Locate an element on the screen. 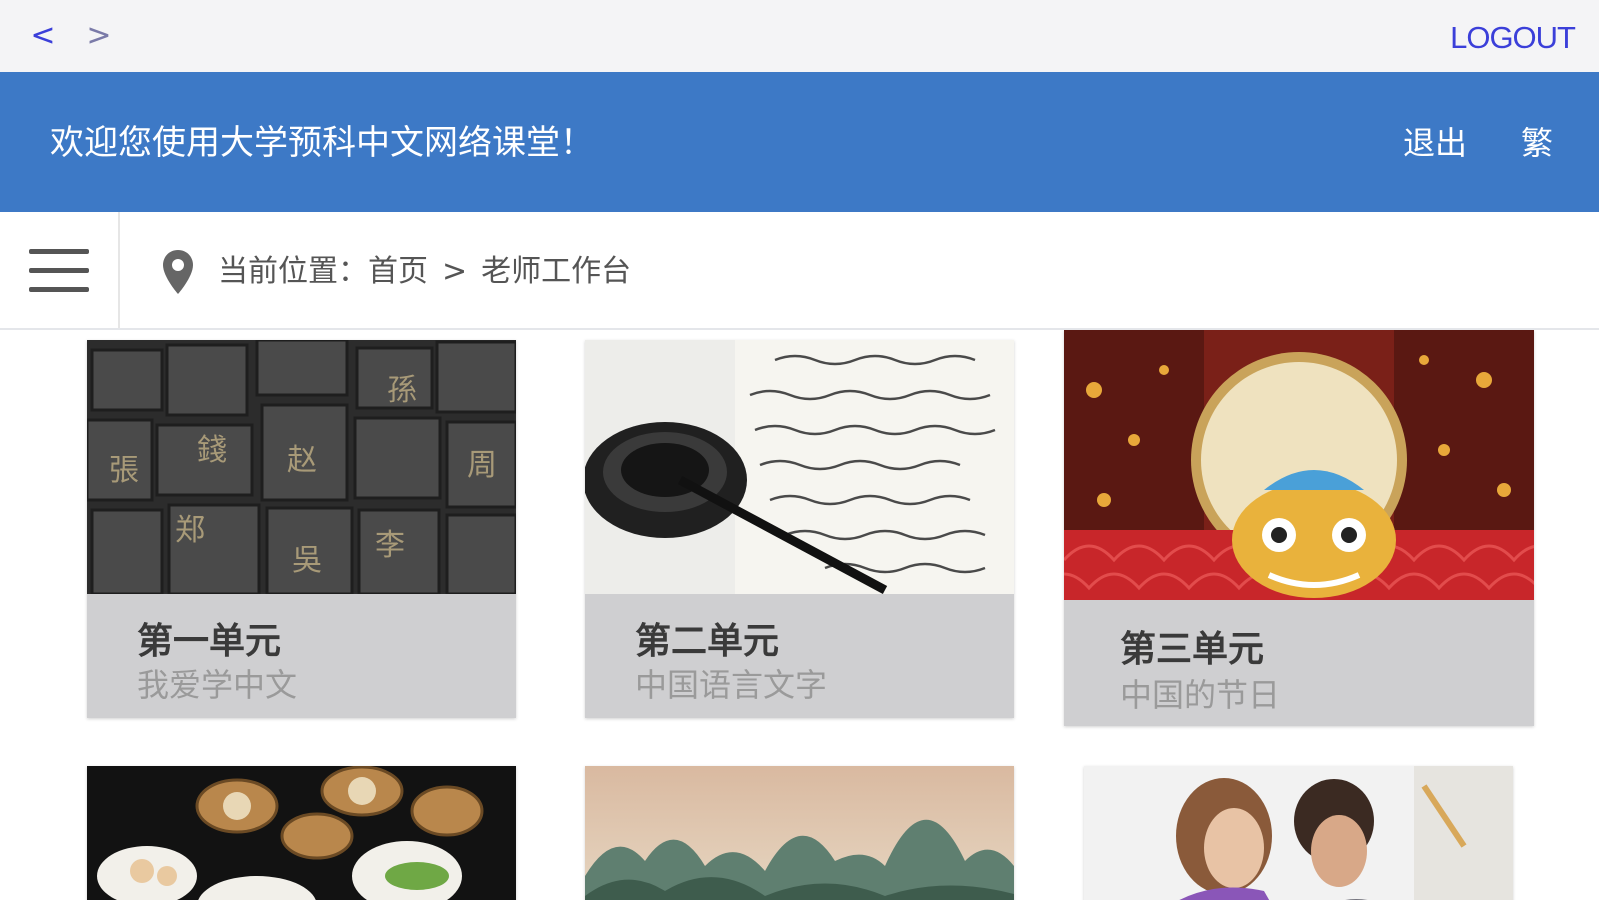  back-button: < is located at coordinates (43, 36).